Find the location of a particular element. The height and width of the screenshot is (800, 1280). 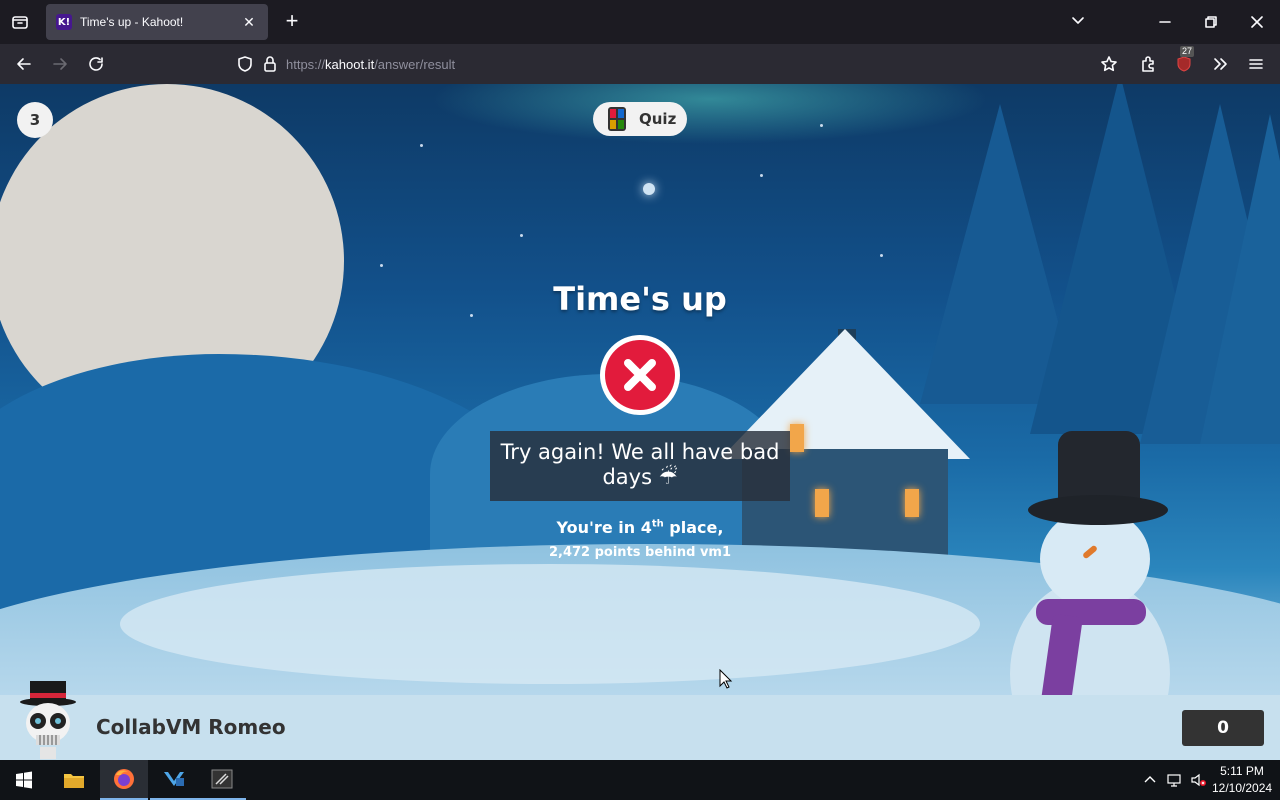

minimize-button is located at coordinates (1165, 22).